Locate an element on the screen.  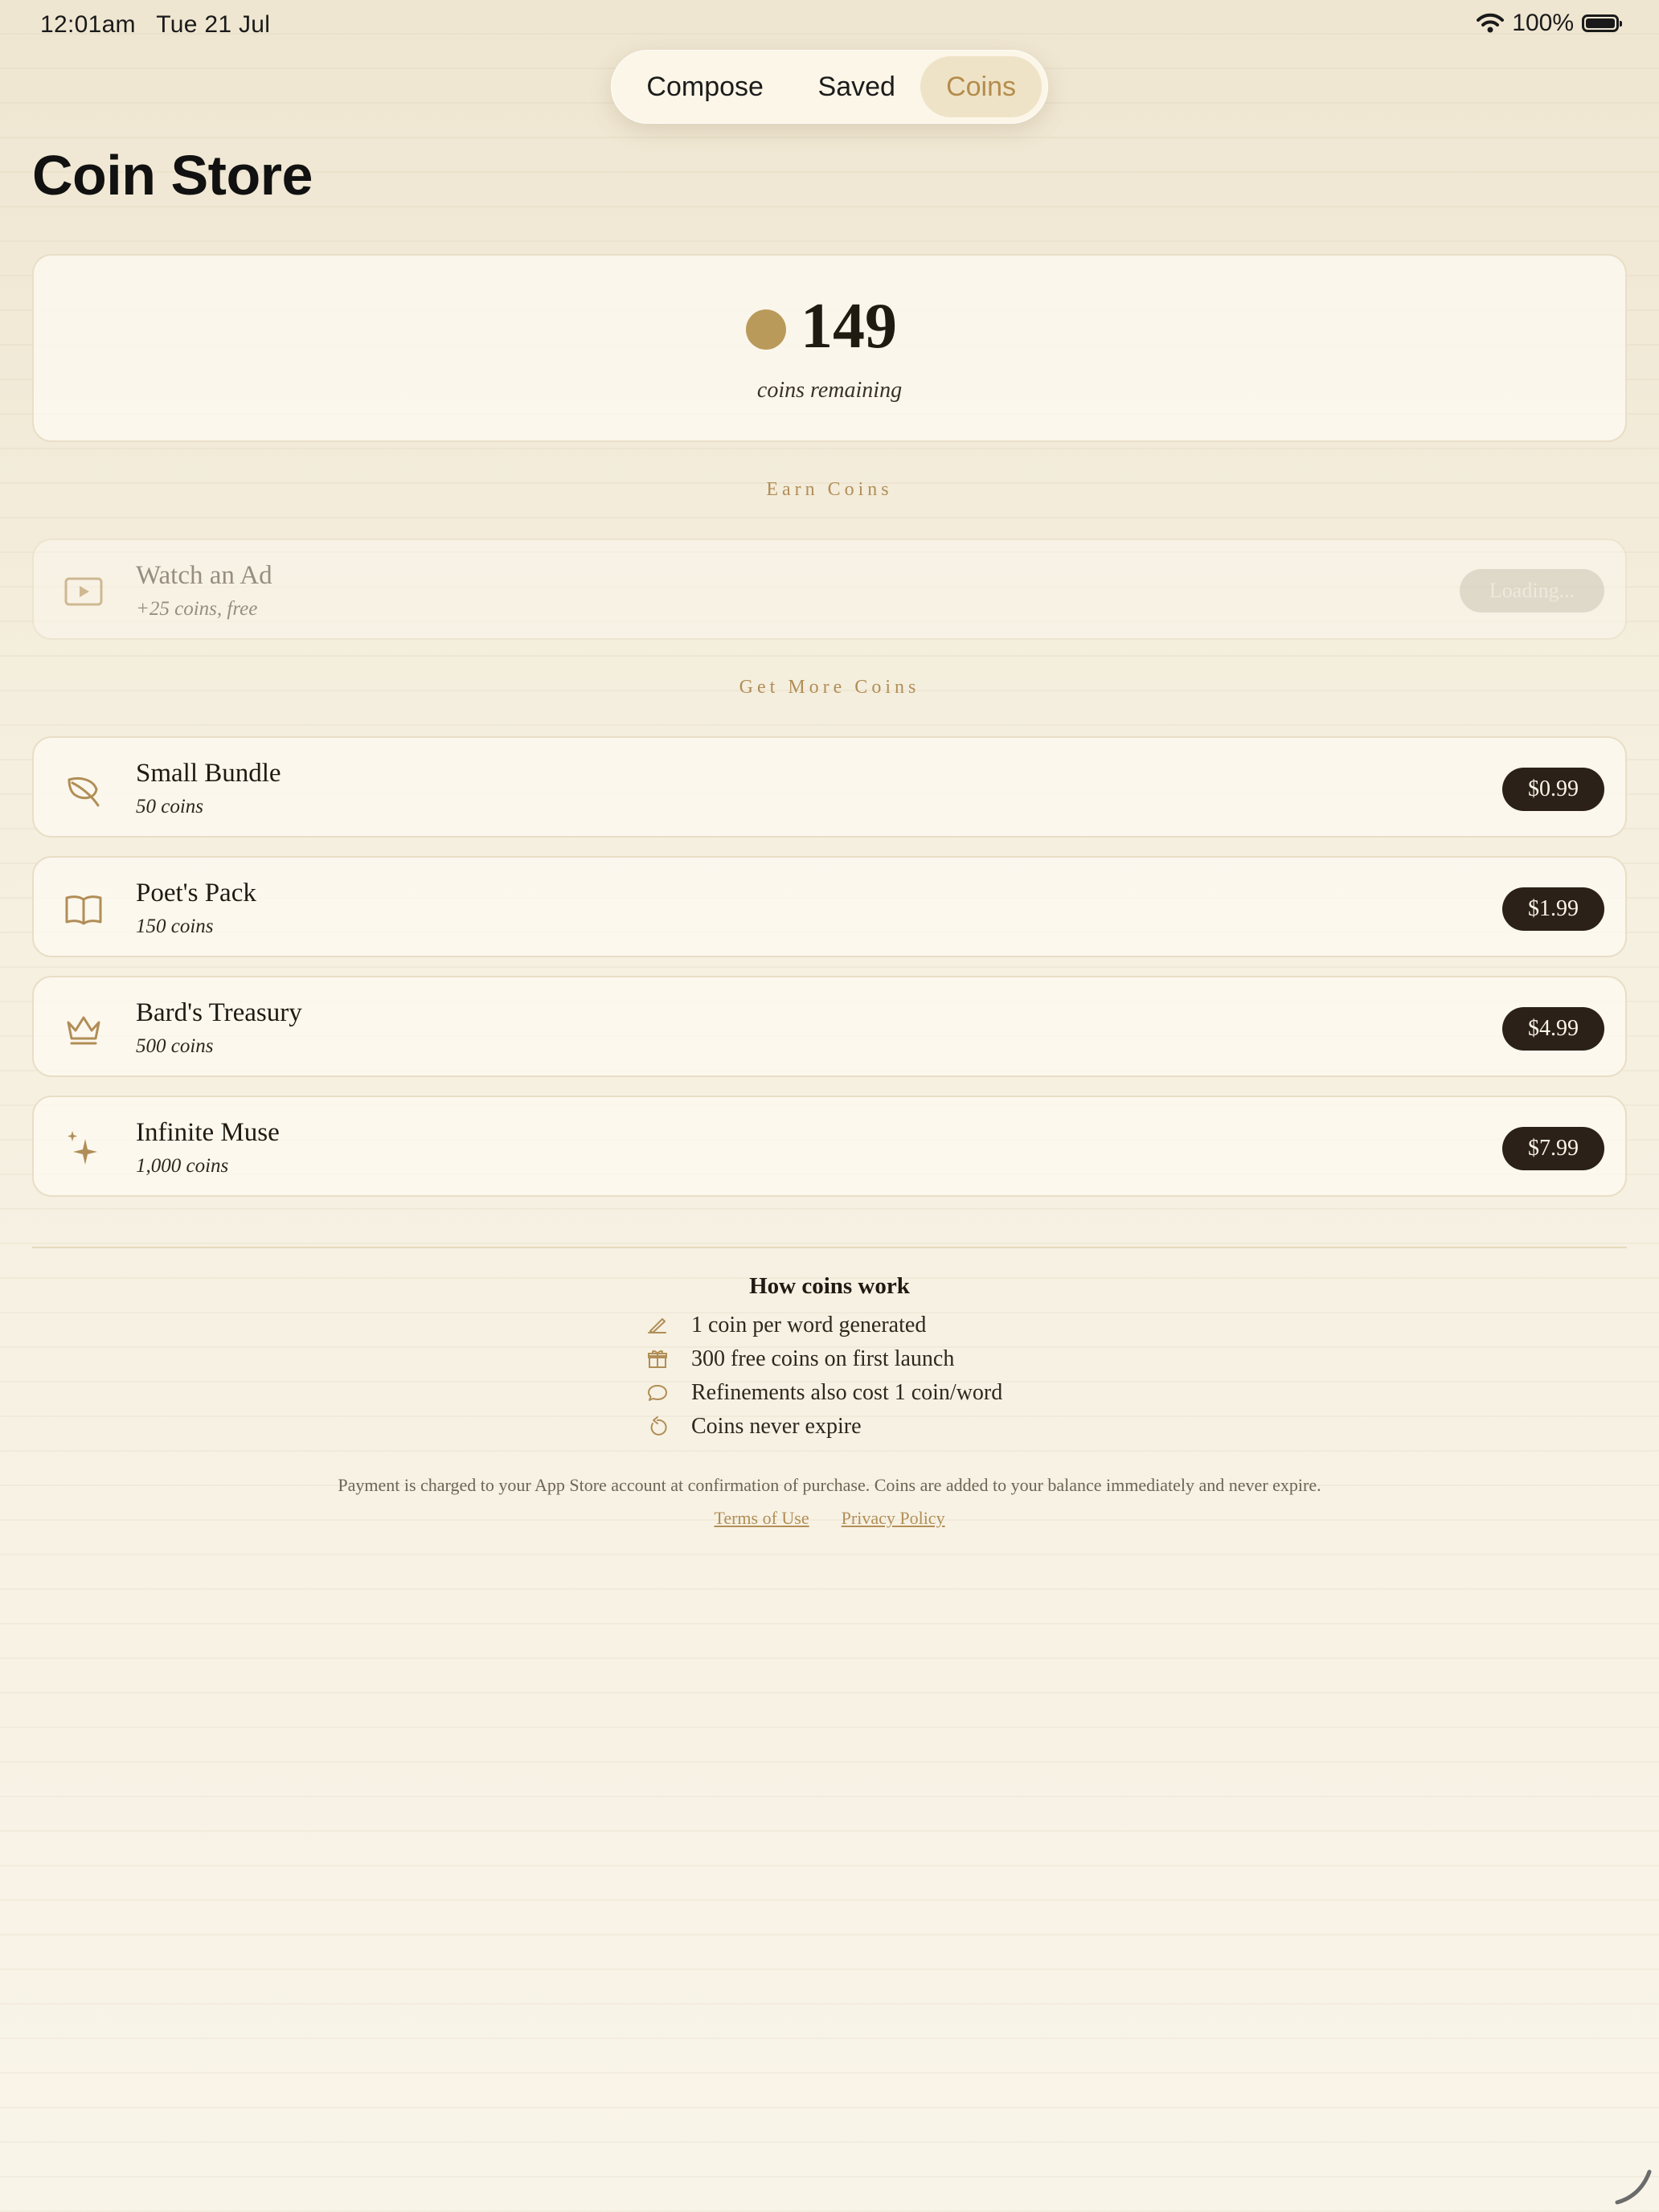
tab-compose: Compose is located at coordinates (705, 86).